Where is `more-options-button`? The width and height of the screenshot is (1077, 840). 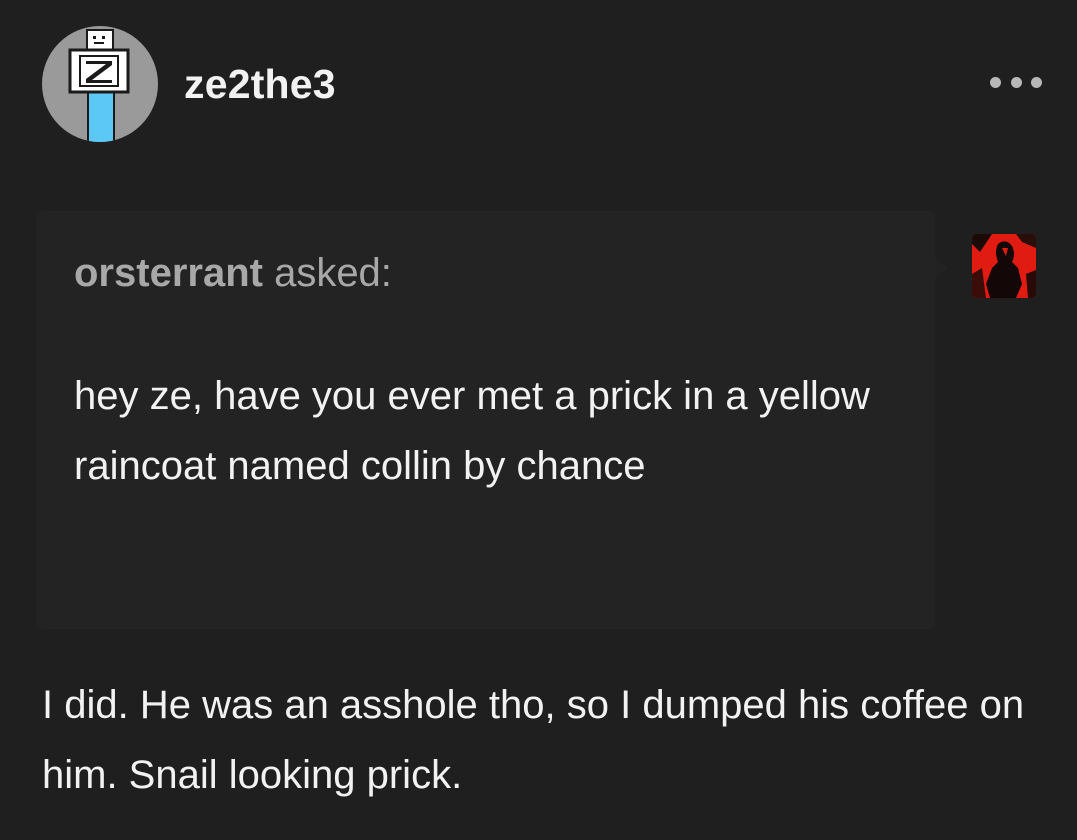 more-options-button is located at coordinates (1016, 82).